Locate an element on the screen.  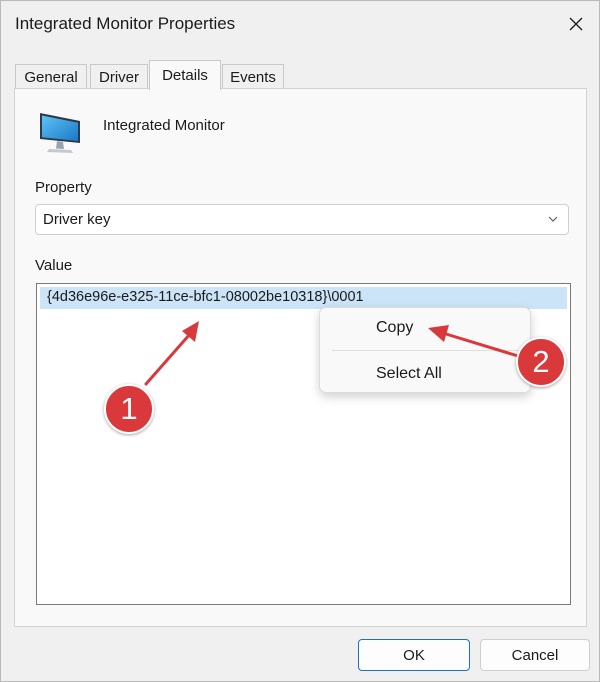
menu-separator is located at coordinates (426, 350).